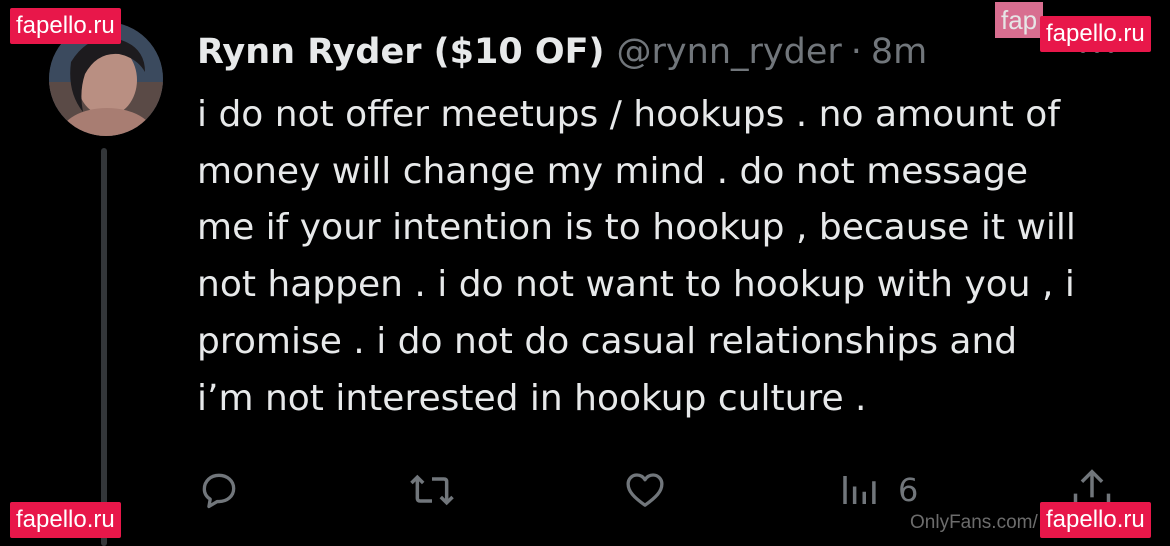 Image resolution: width=1170 pixels, height=546 pixels. I want to click on heart-icon, so click(645, 490).